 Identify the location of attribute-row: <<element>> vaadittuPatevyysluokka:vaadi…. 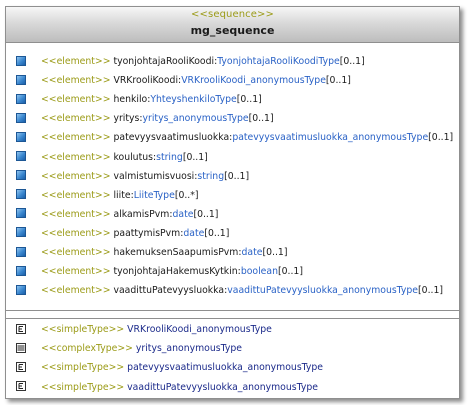
(229, 291).